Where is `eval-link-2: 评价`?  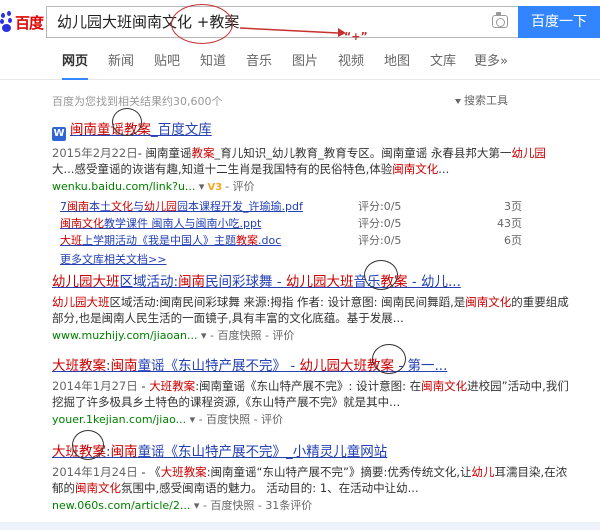
eval-link-2: 评价 is located at coordinates (283, 335).